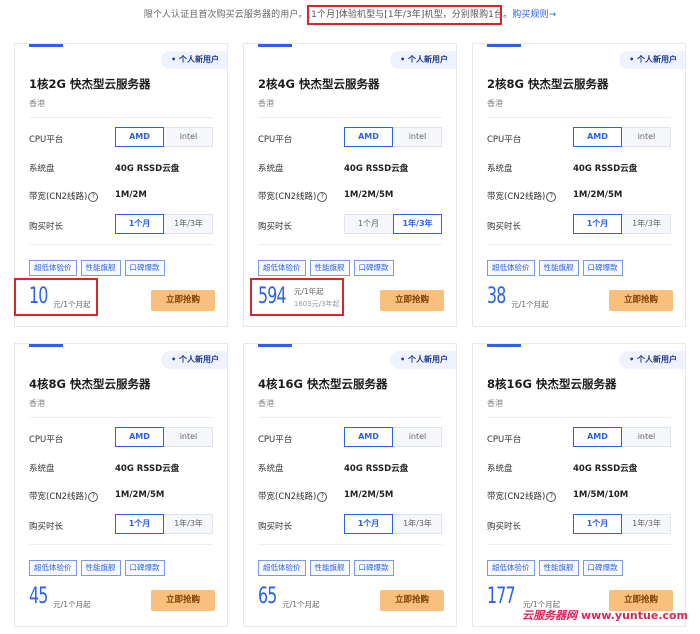 The width and height of the screenshot is (700, 634). What do you see at coordinates (523, 596) in the screenshot?
I see `price-block: 177 元/1个月起` at bounding box center [523, 596].